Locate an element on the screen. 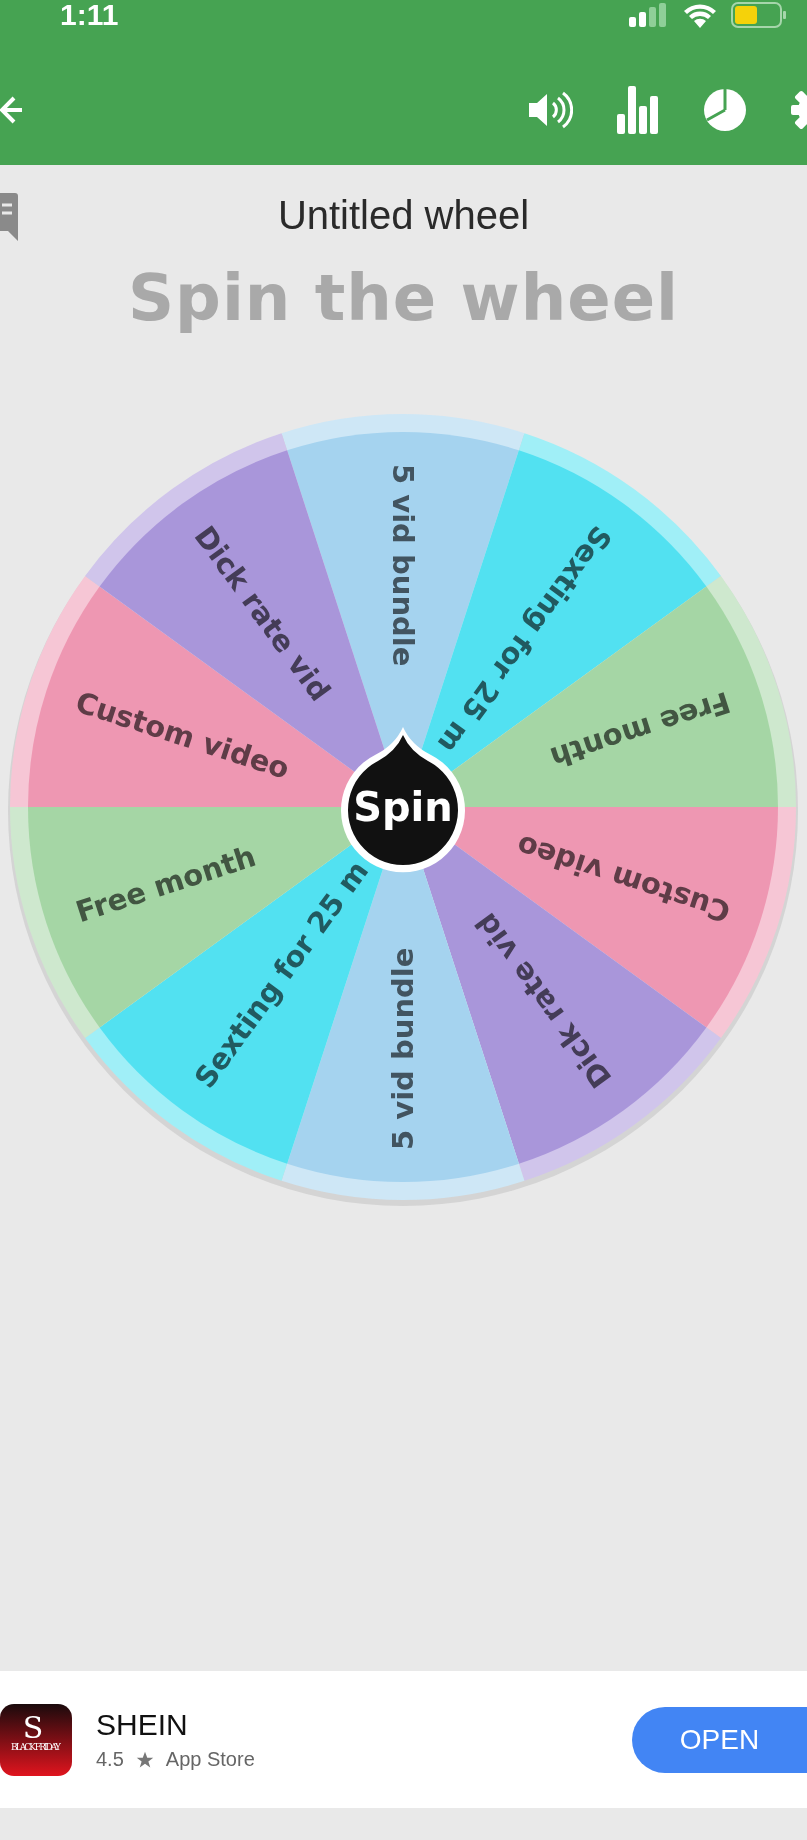  app-rating: 4.5 is located at coordinates (110, 1759).